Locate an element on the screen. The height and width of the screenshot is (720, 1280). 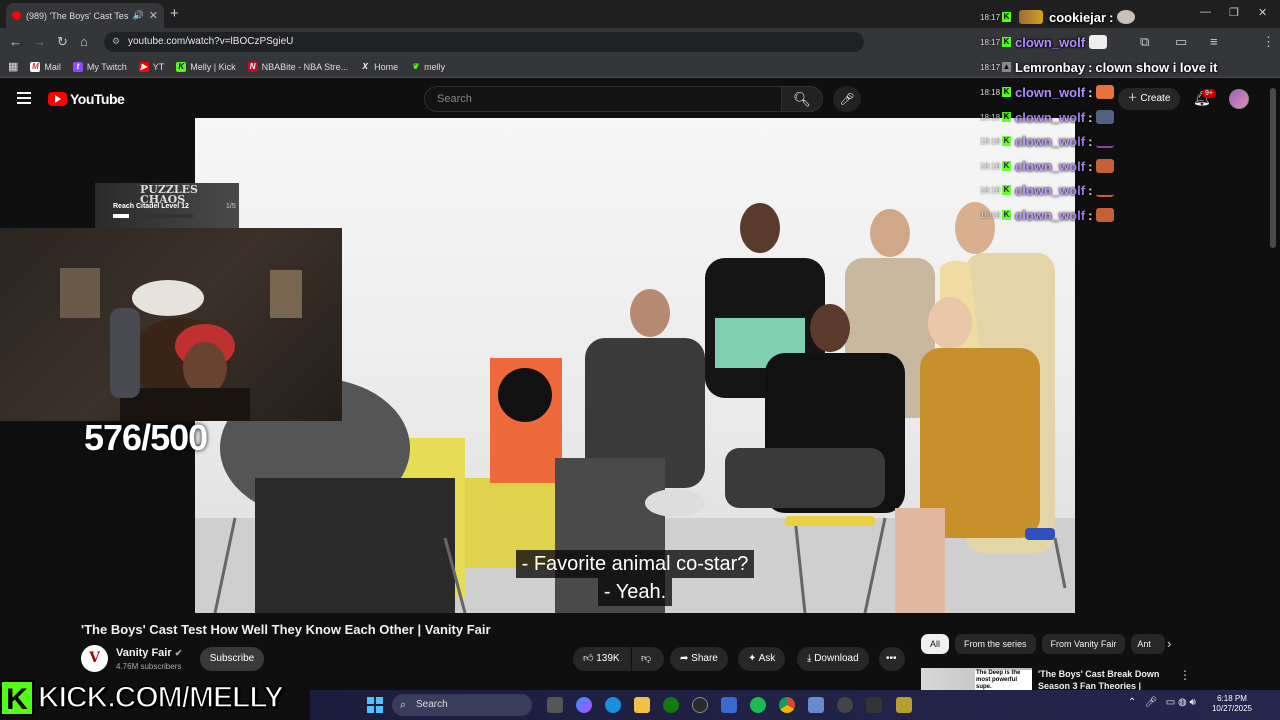
obs-icon is located at coordinates (874, 705).